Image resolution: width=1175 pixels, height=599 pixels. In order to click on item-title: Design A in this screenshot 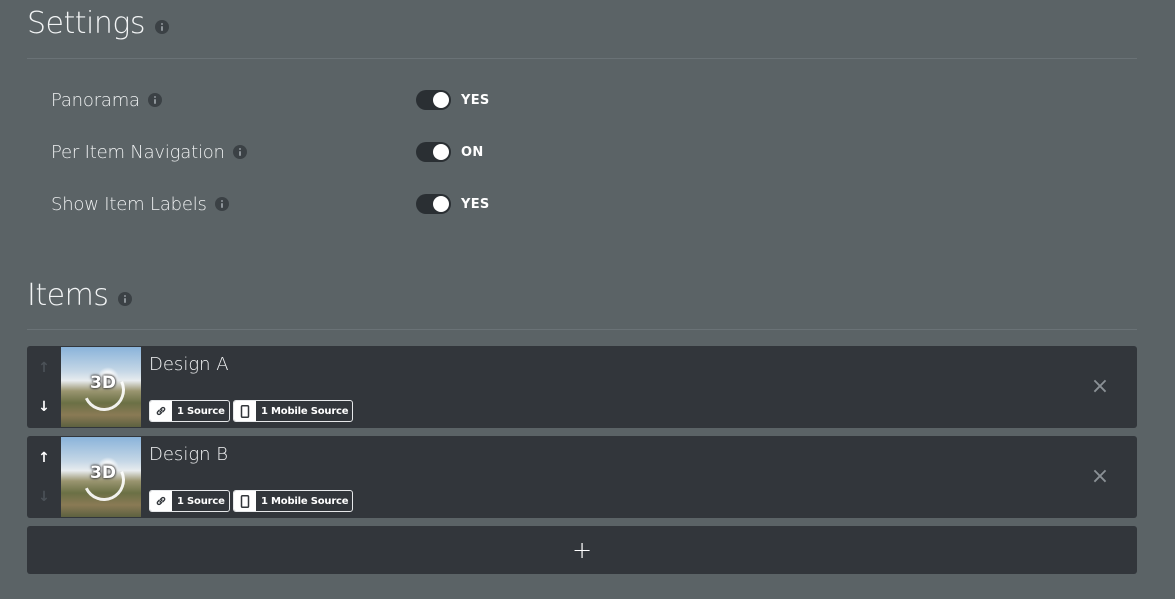, I will do `click(189, 364)`.